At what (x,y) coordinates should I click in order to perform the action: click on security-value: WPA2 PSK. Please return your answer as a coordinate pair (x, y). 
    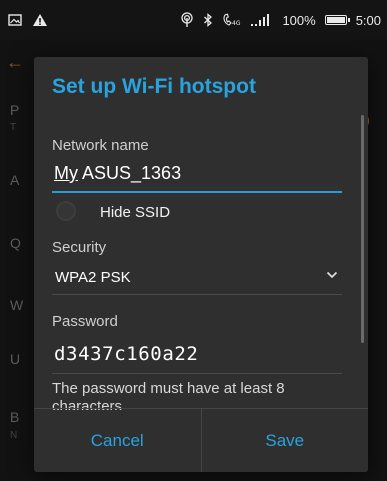
    Looking at the image, I should click on (93, 277).